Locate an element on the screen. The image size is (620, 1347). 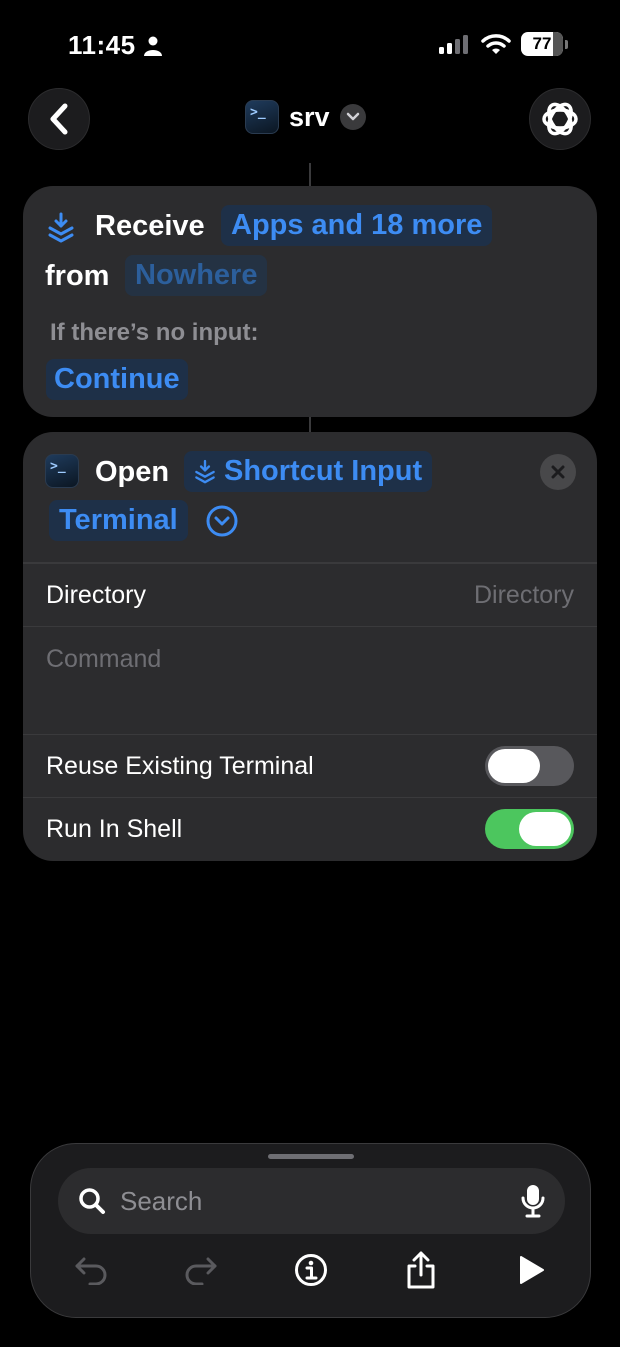
command-row: Command is located at coordinates (310, 680).